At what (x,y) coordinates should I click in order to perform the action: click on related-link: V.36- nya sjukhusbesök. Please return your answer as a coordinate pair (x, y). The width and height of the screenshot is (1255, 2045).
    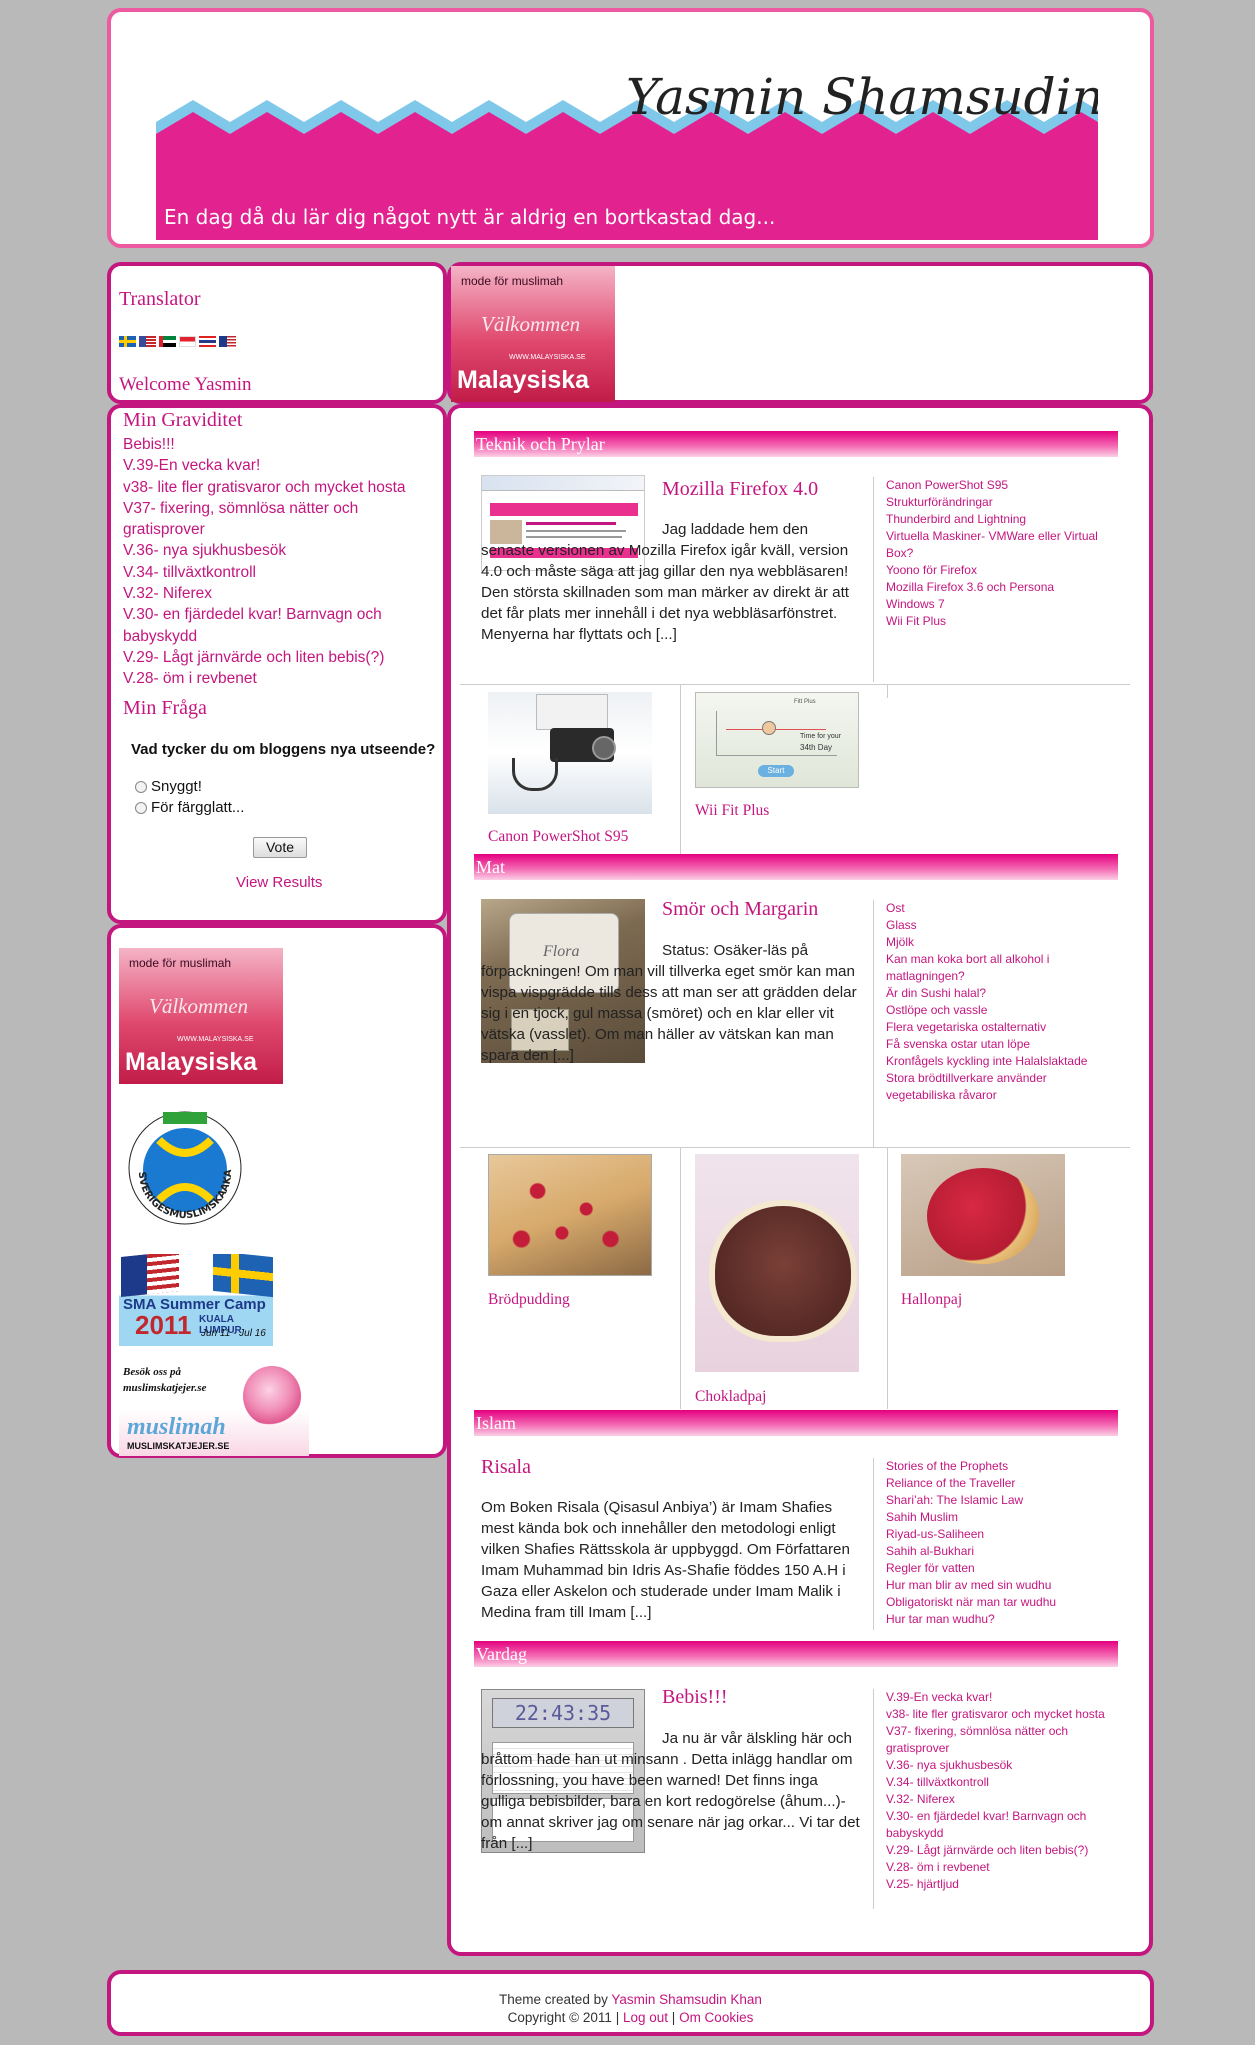
    Looking at the image, I should click on (1002, 1765).